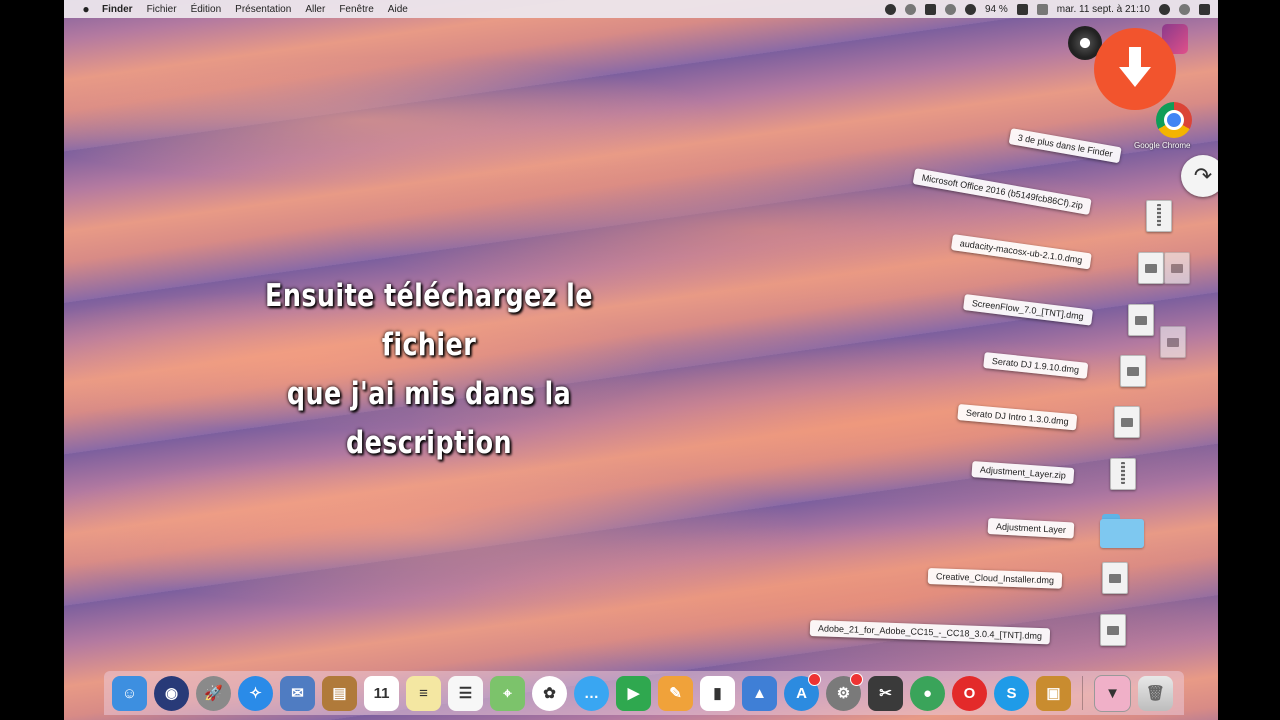  I want to click on battery-percent: 94 %, so click(996, 9).